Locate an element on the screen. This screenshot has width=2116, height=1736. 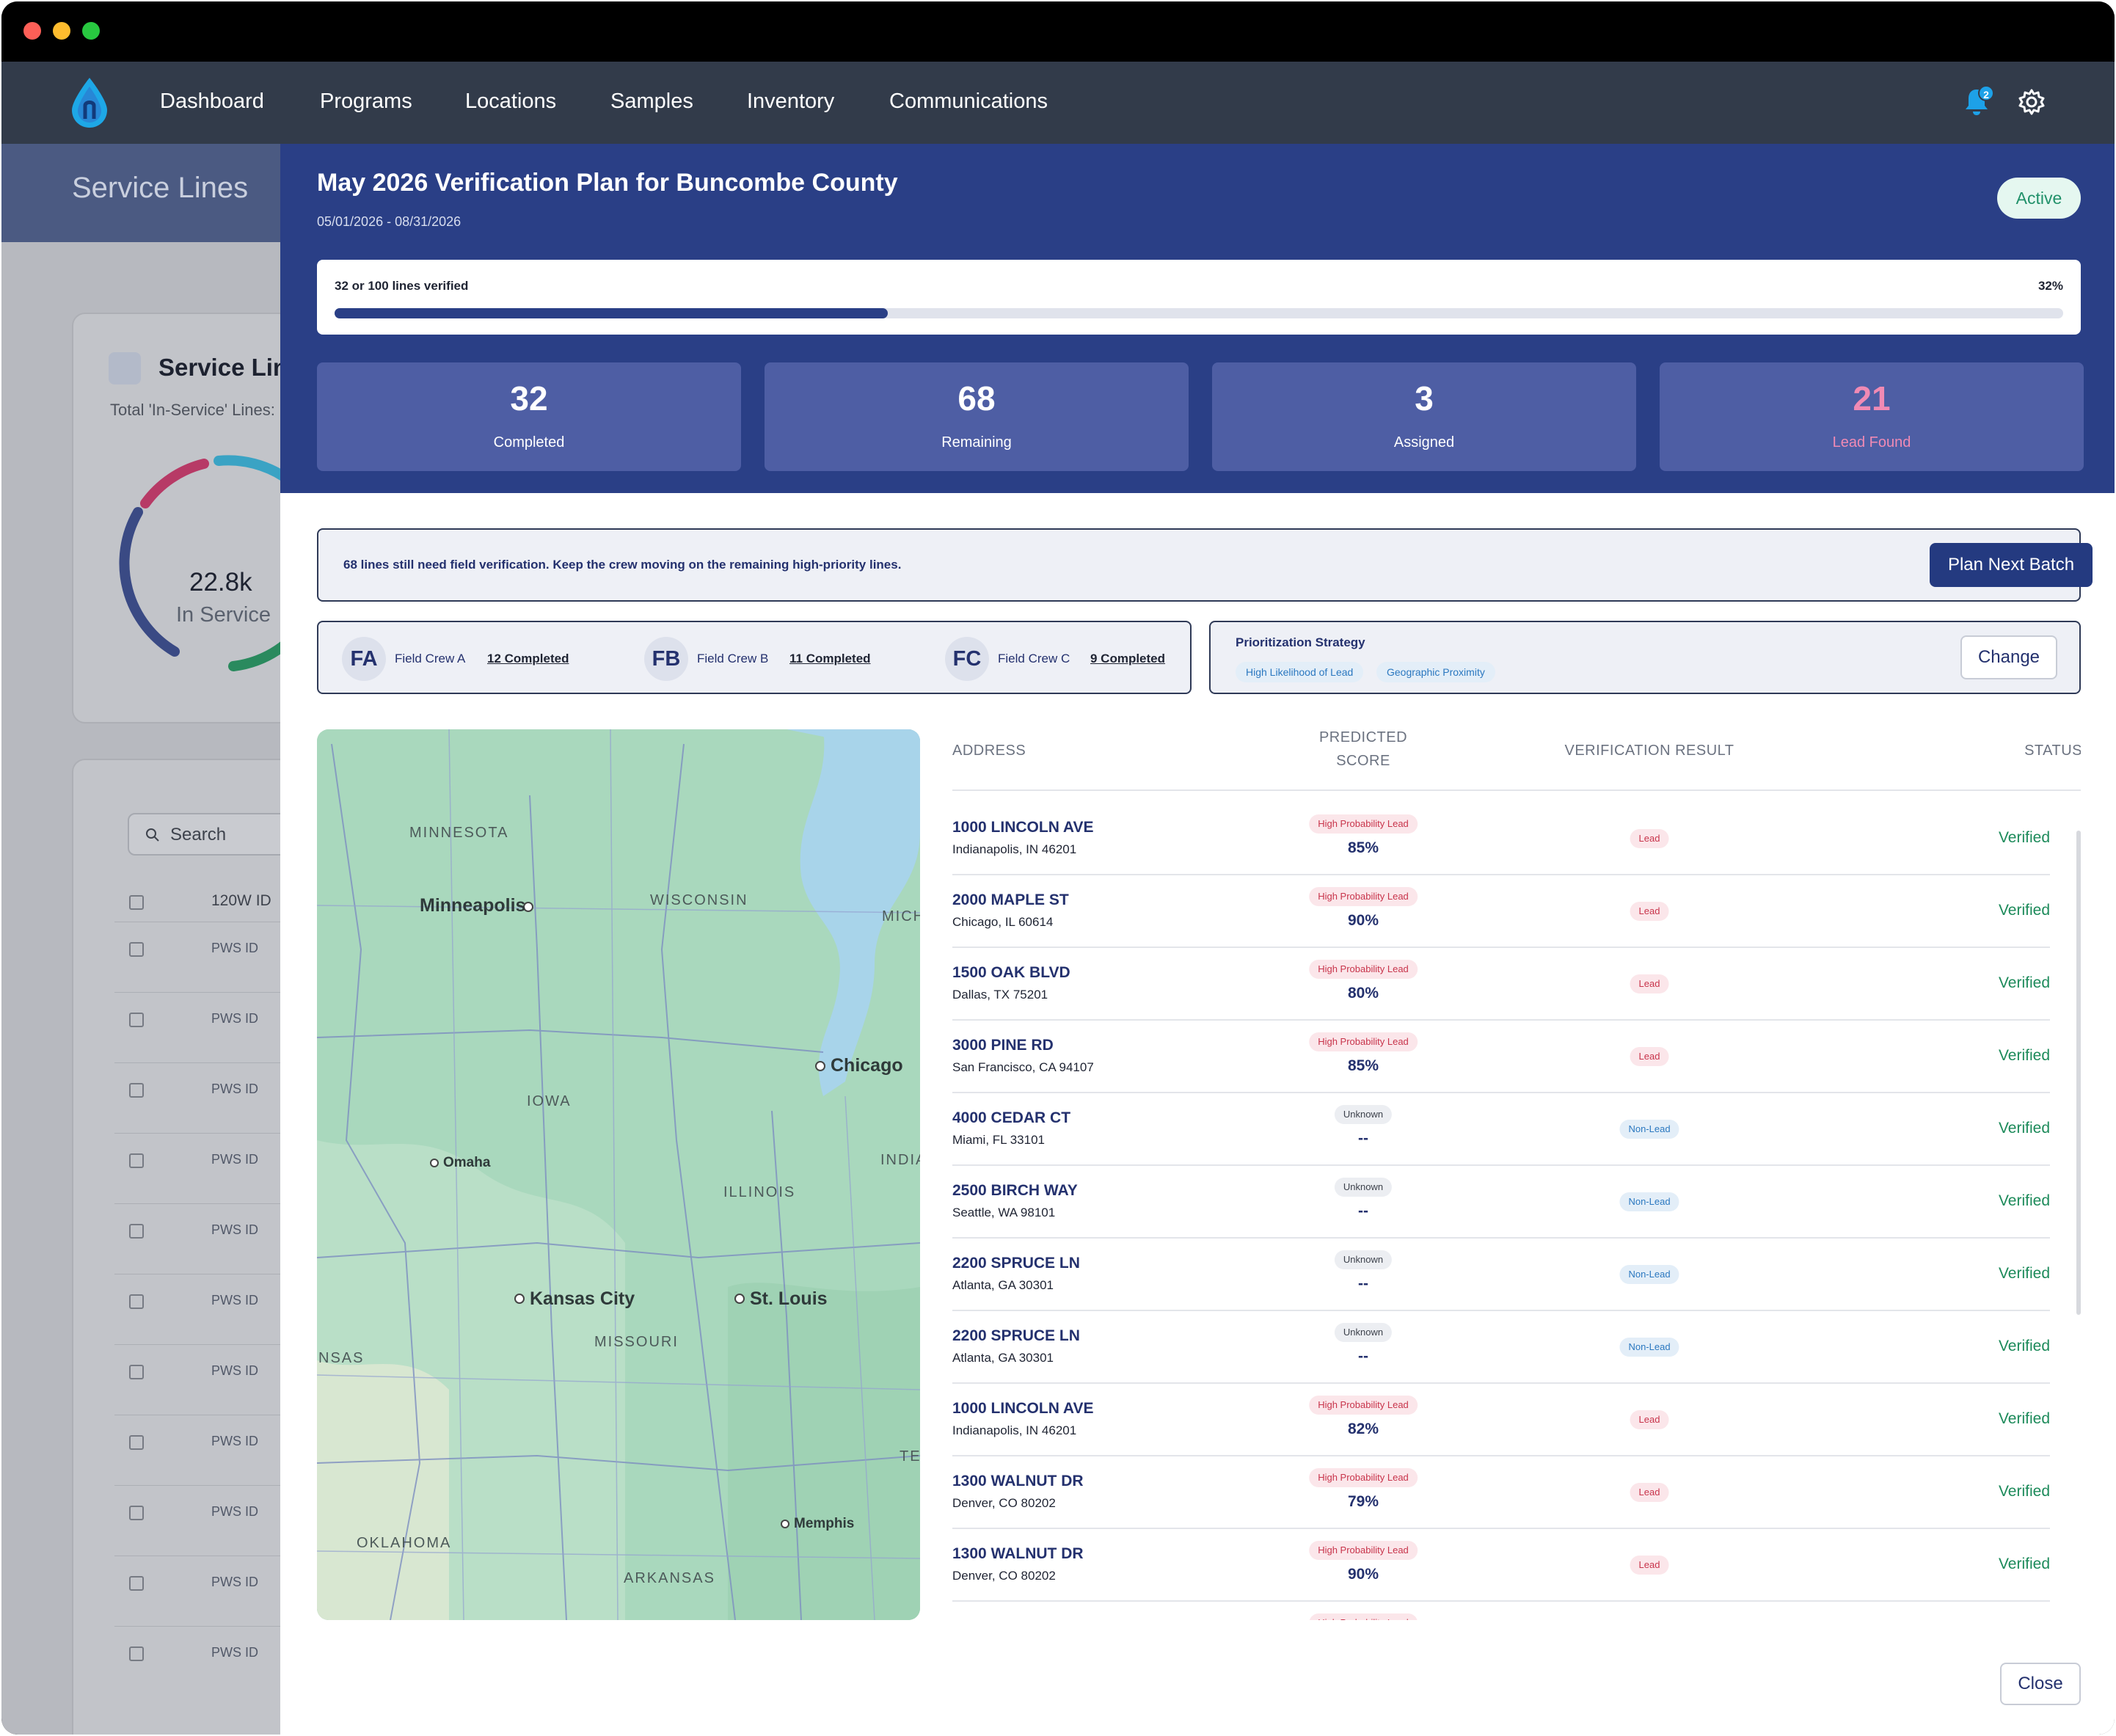
score-badge: Unknown is located at coordinates (1363, 1332).